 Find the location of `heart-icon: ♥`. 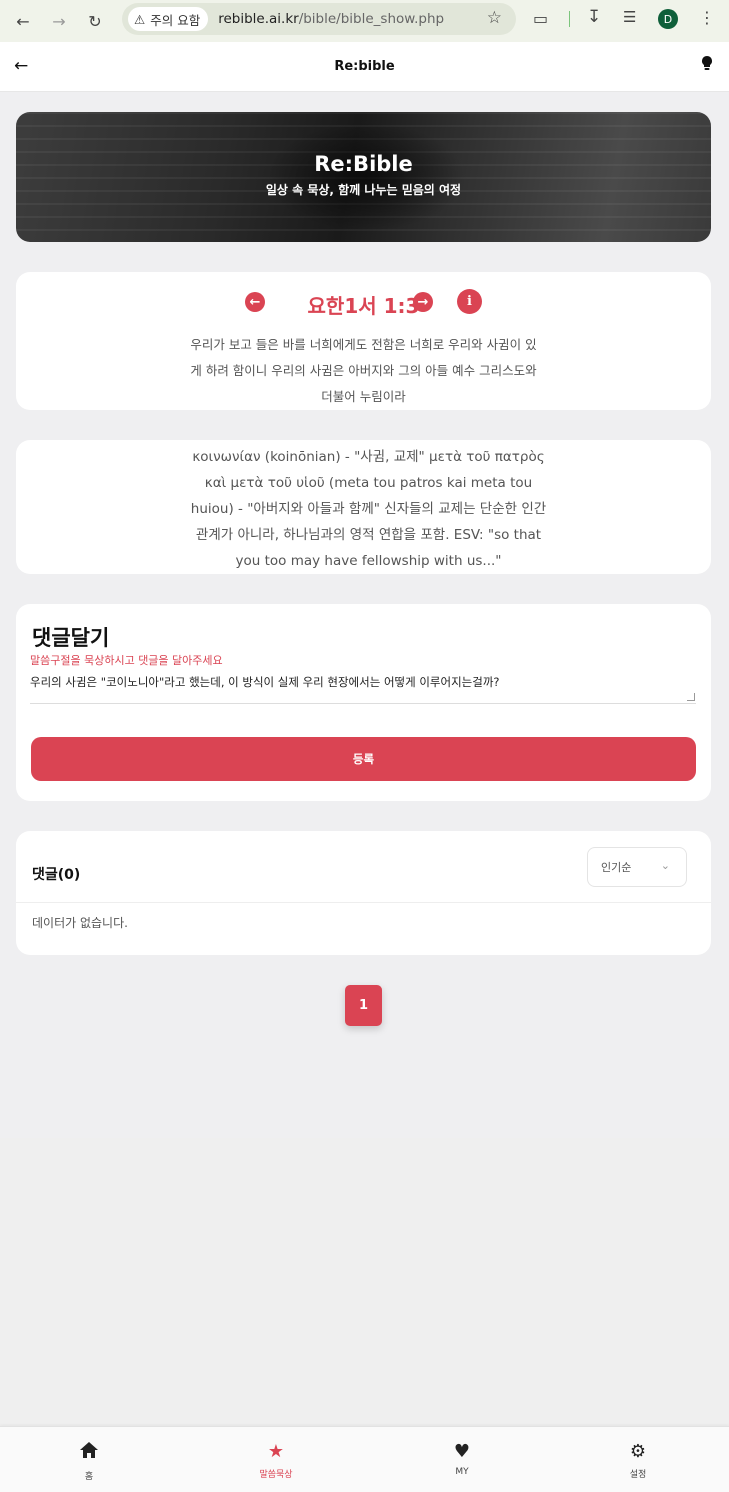

heart-icon: ♥ is located at coordinates (462, 1451).